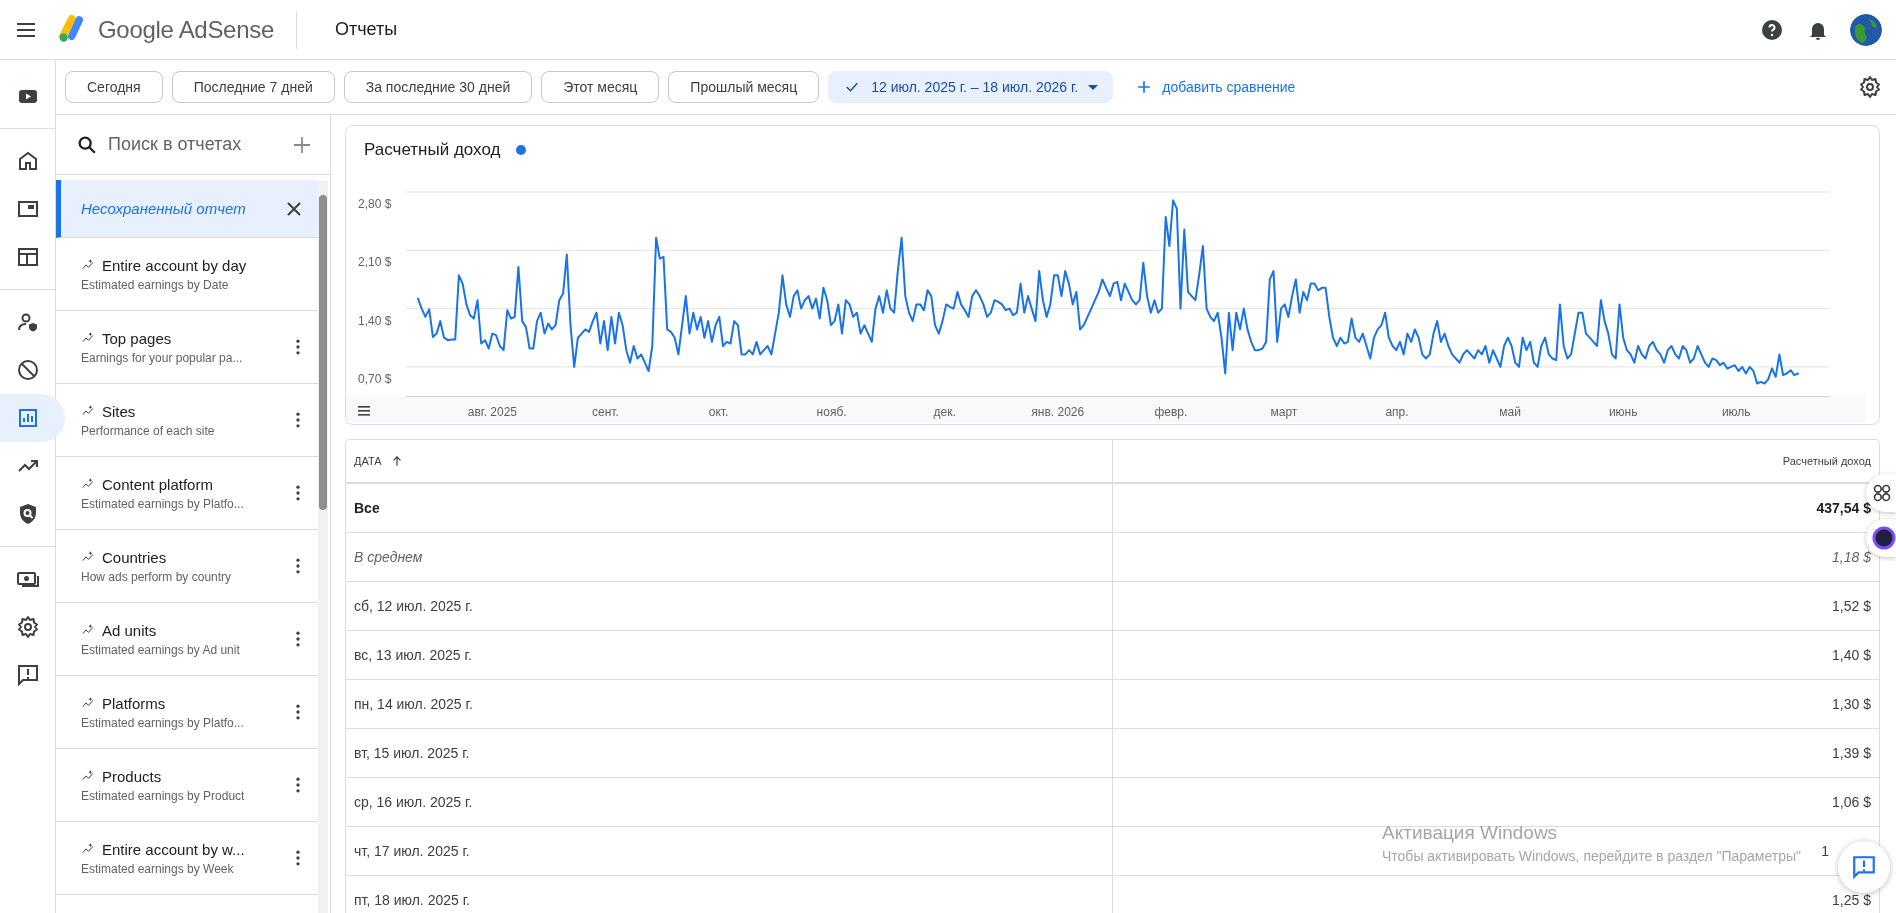 The height and width of the screenshot is (913, 1896). I want to click on axis-label: февр., so click(1171, 412).